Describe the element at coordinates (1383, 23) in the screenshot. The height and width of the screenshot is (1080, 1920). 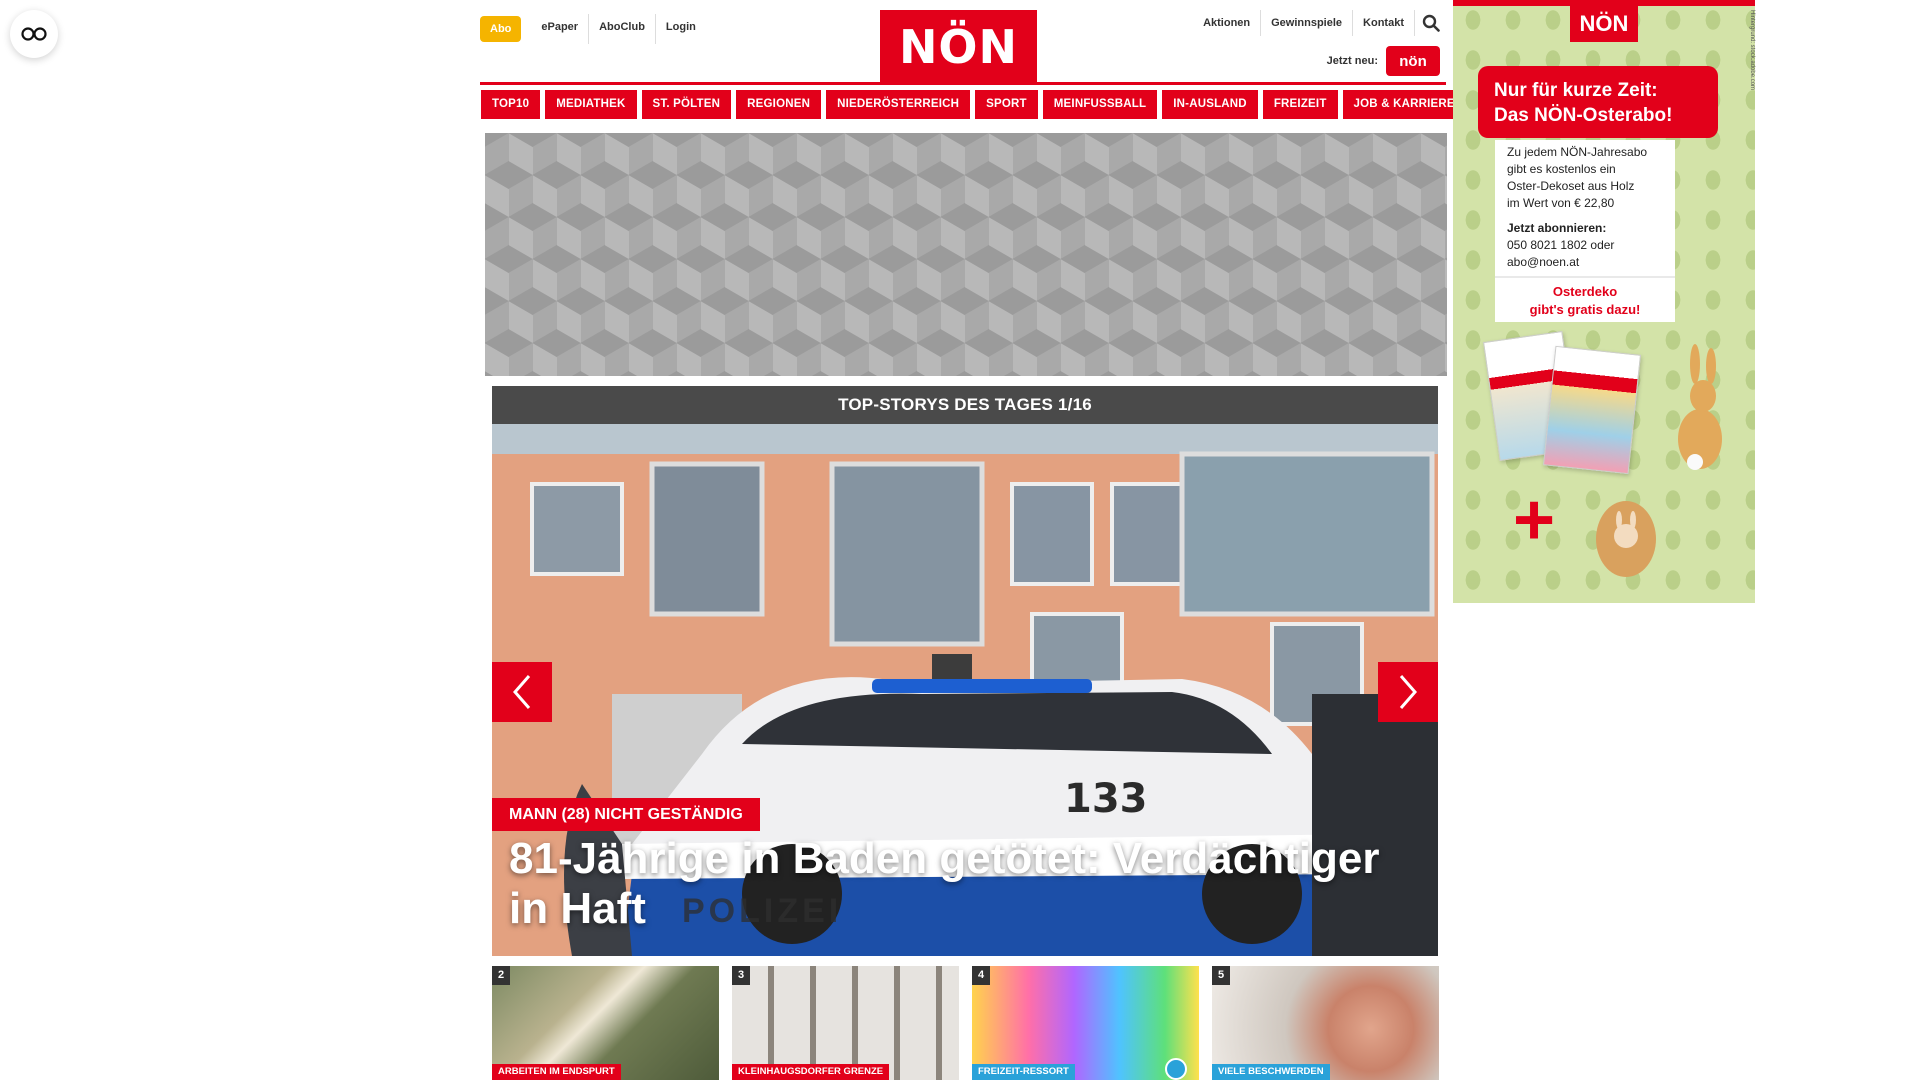
I see `kontakt-link: Kontakt` at that location.